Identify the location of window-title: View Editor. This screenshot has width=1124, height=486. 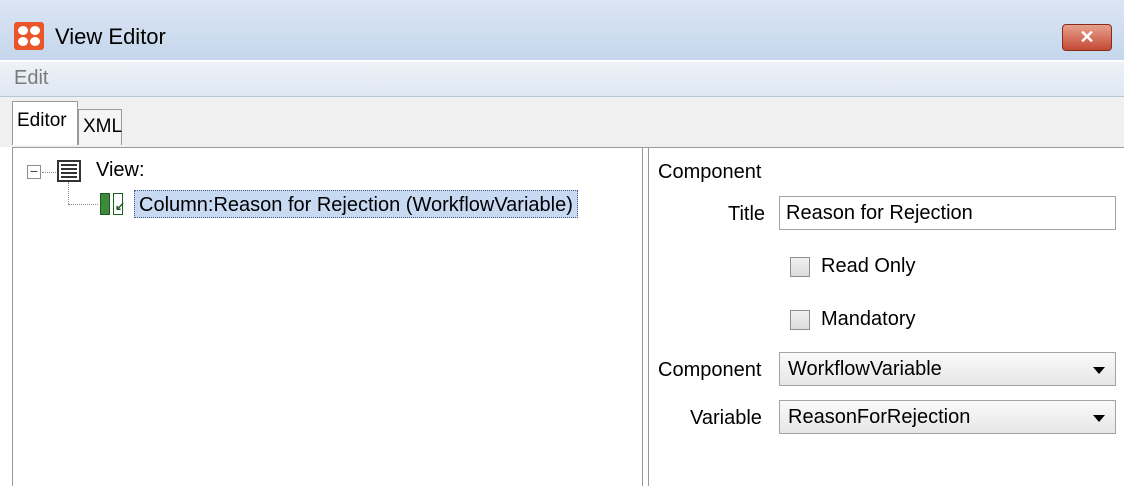
(110, 36).